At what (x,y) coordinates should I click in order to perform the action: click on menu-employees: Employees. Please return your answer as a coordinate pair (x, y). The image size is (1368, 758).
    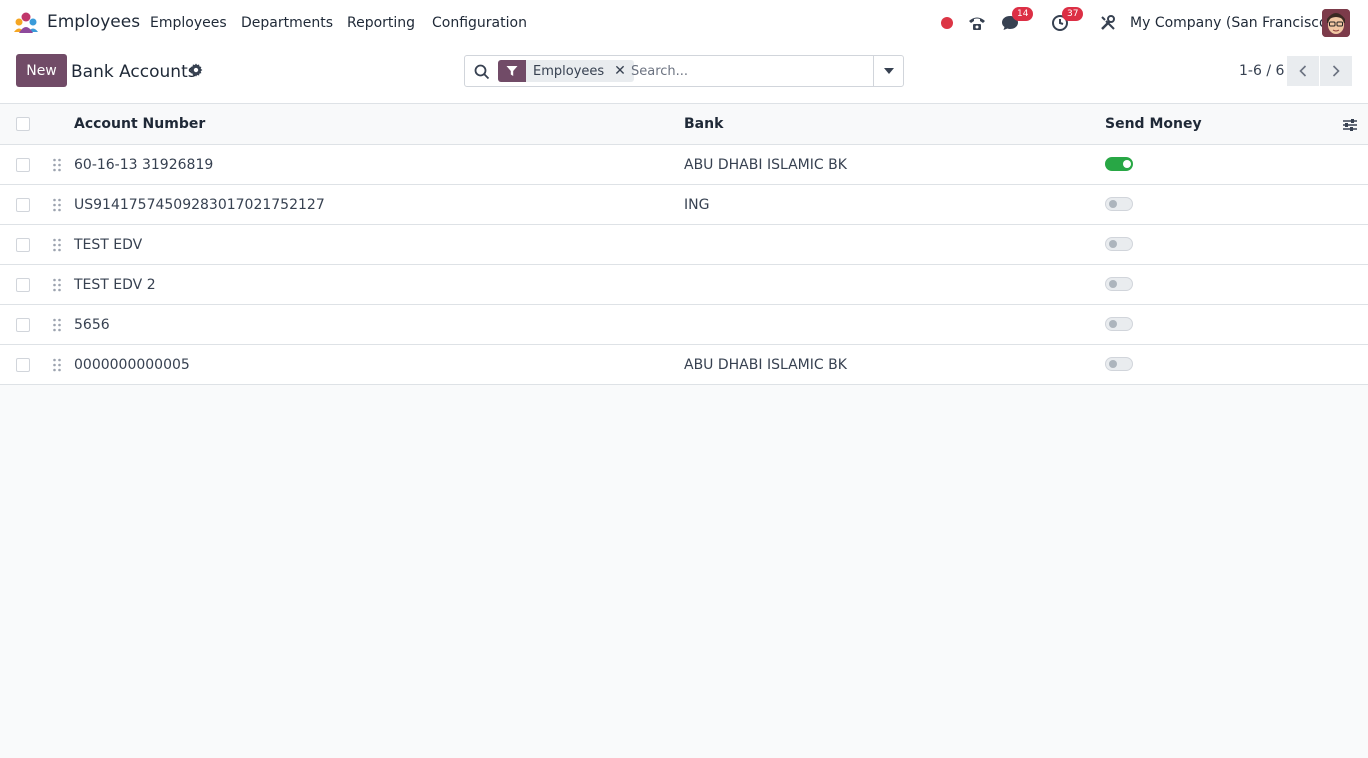
    Looking at the image, I should click on (188, 23).